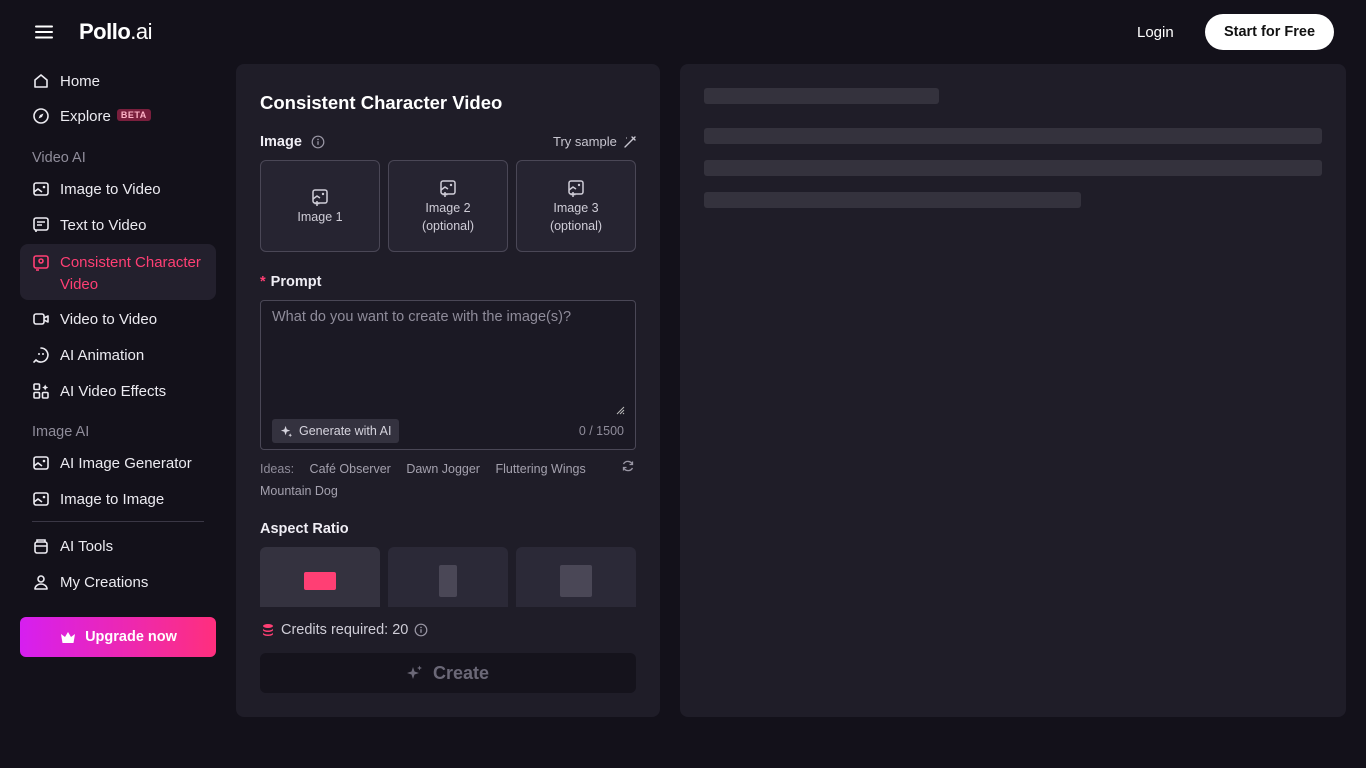  Describe the element at coordinates (112, 499) in the screenshot. I see `sidebar-item-label: Image to Image` at that location.